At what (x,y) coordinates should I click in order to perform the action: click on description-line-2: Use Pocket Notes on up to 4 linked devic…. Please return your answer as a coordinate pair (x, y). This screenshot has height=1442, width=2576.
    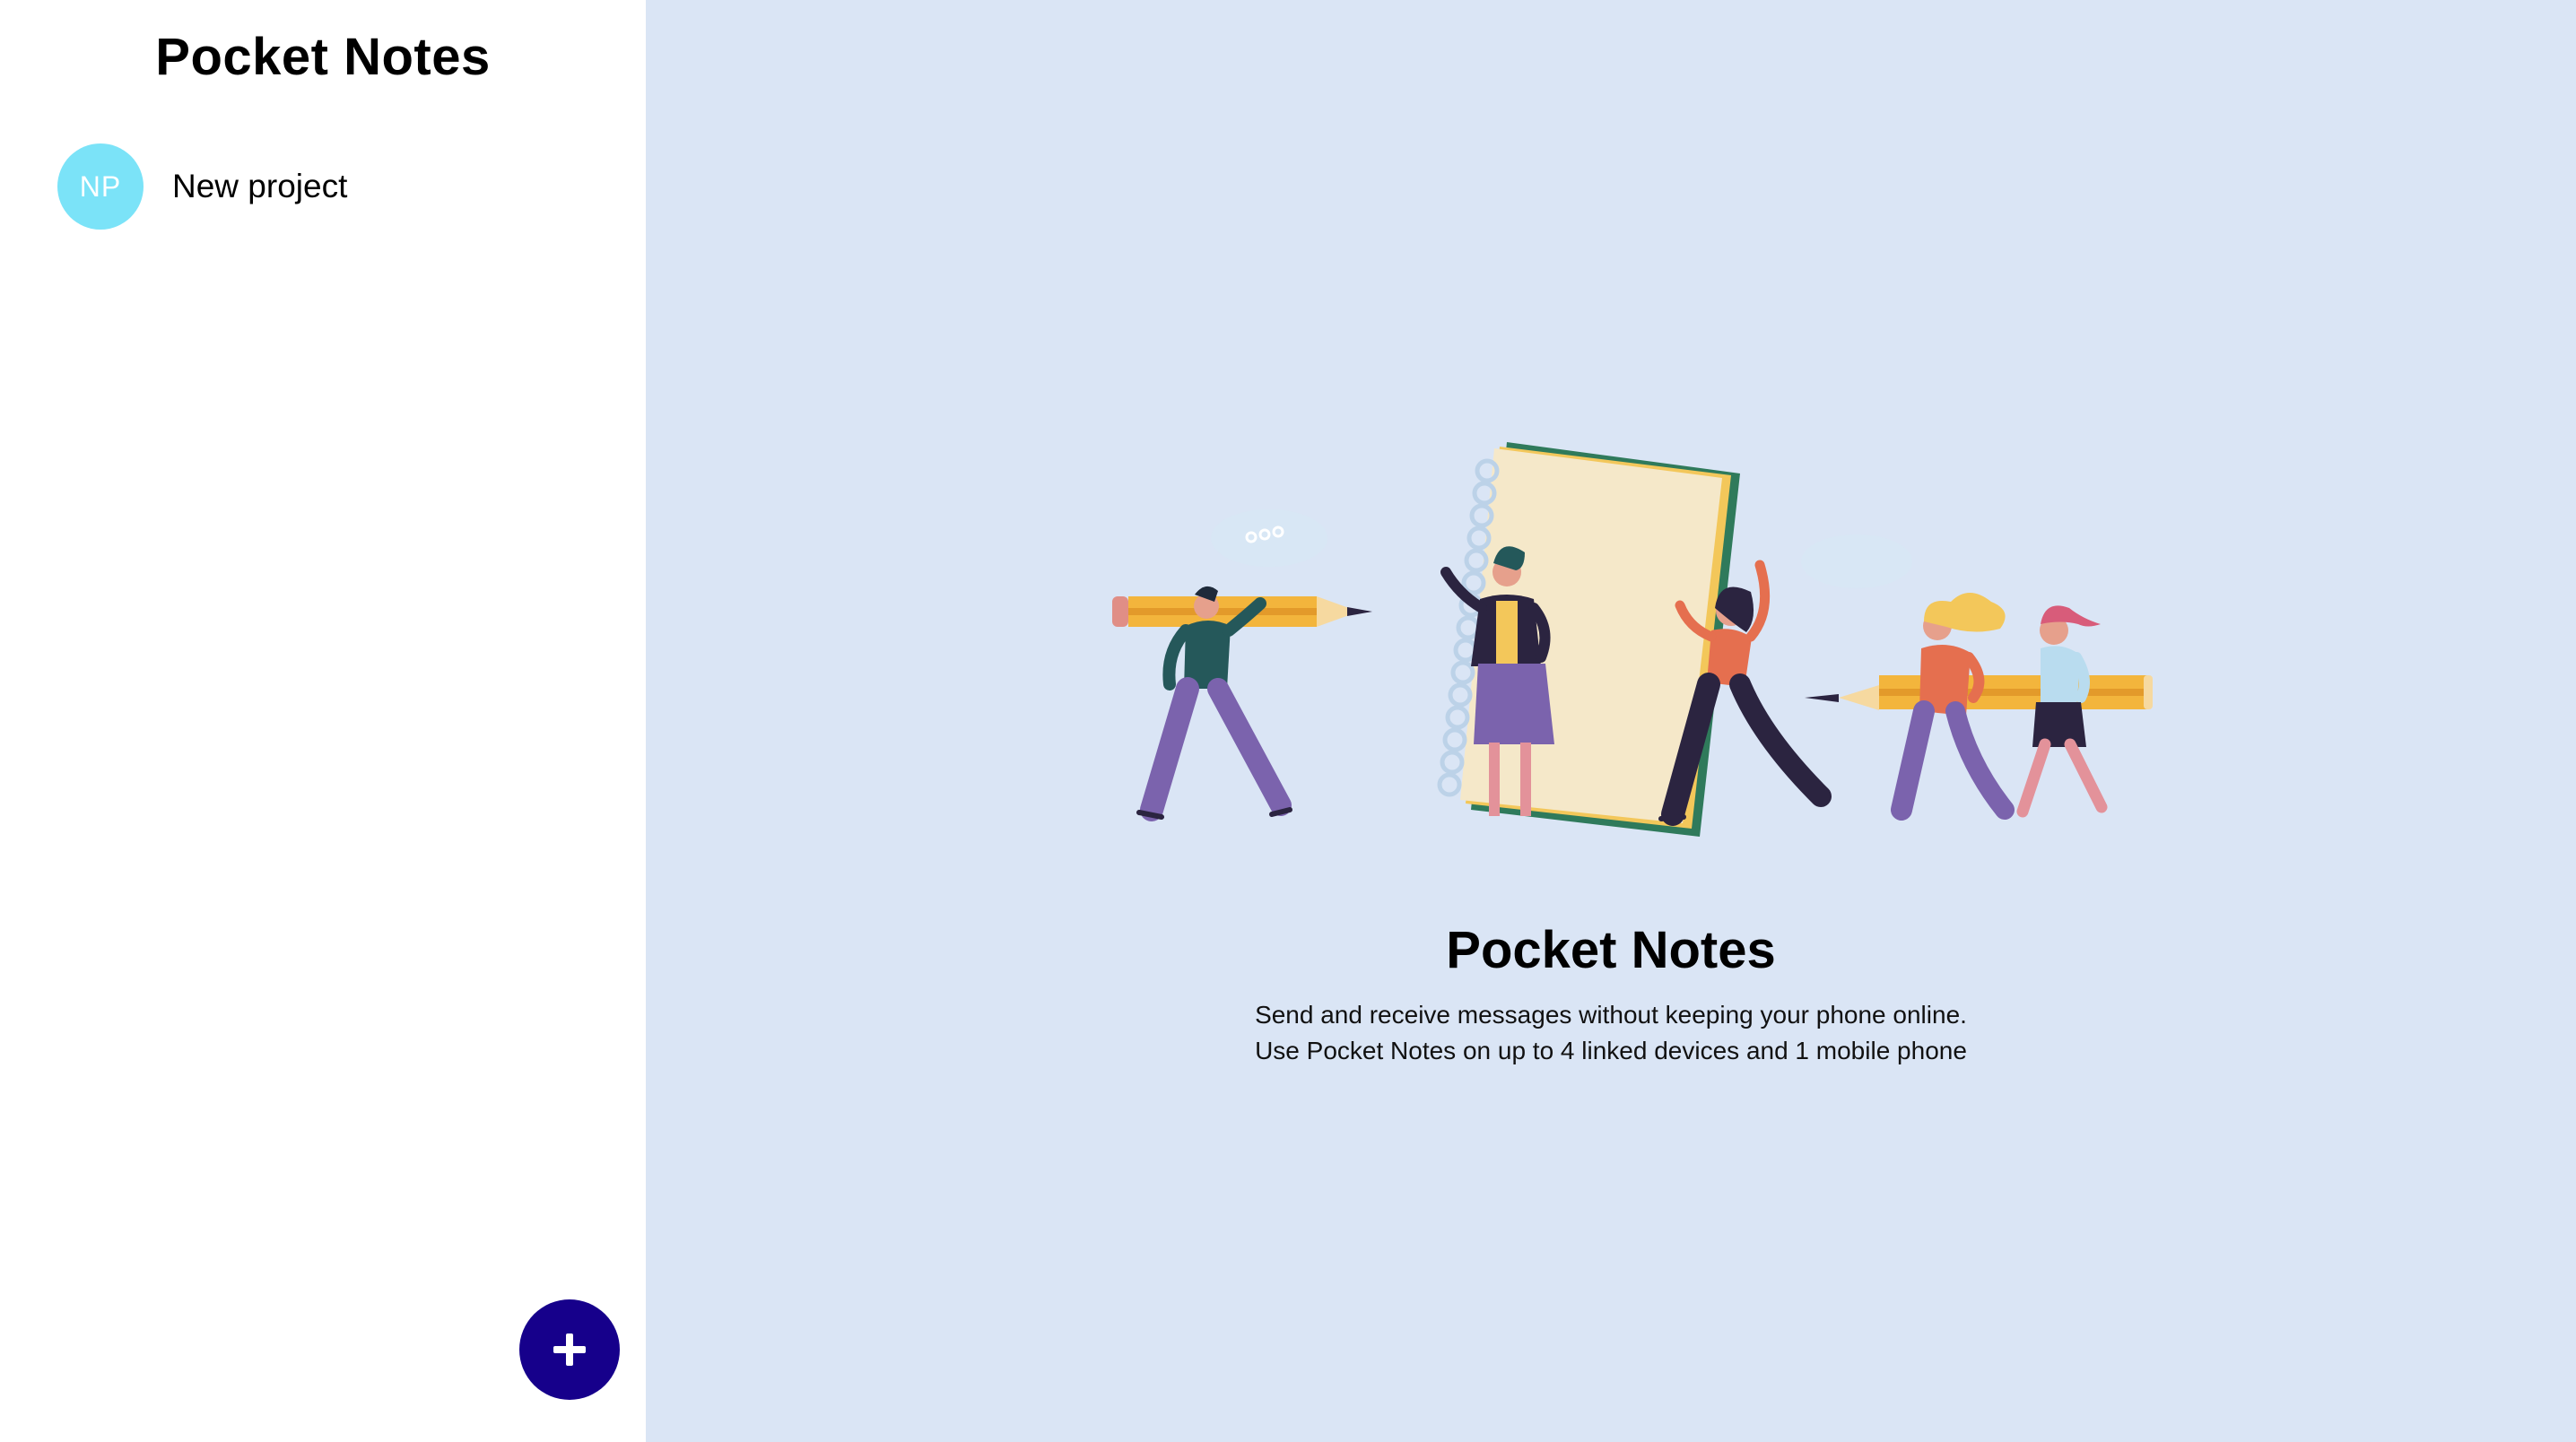
    Looking at the image, I should click on (1611, 1050).